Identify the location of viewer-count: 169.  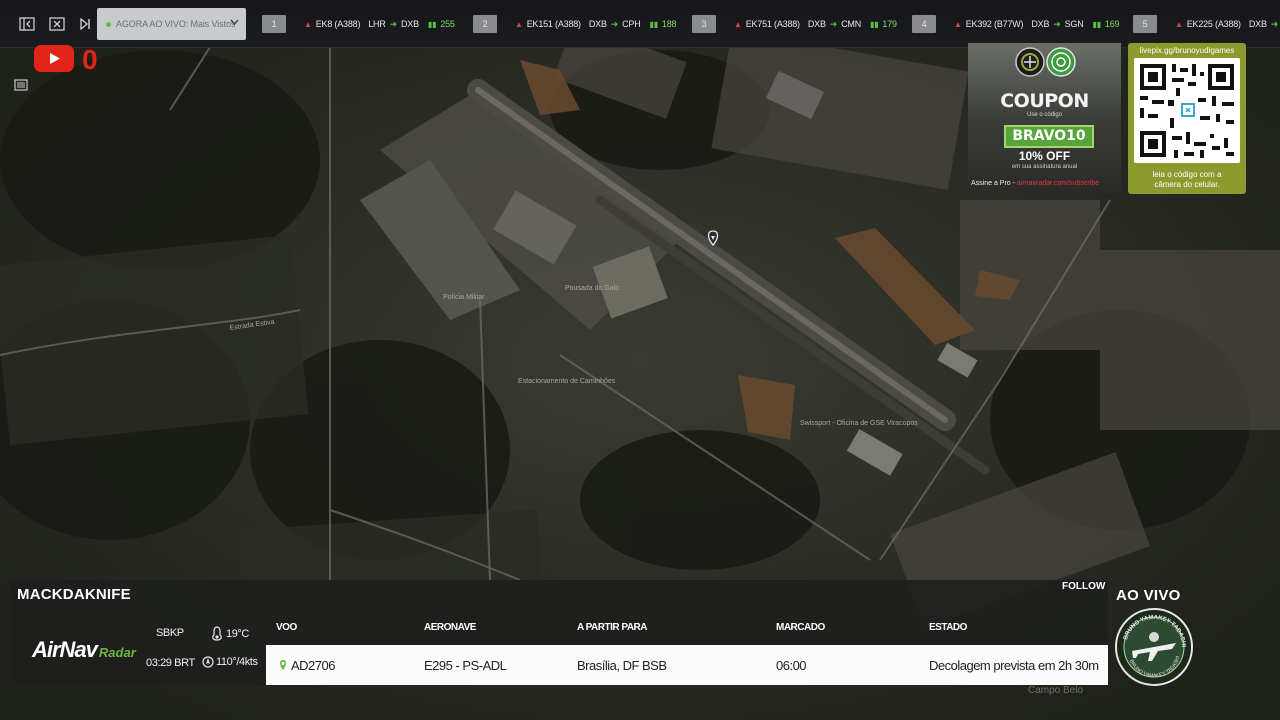
(1112, 24).